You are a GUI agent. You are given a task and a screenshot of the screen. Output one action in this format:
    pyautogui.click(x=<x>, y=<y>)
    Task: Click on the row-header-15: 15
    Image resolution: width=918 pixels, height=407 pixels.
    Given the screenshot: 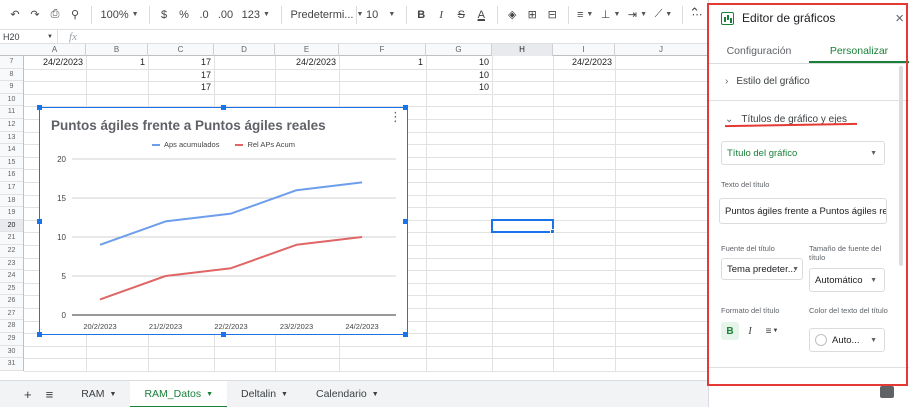 What is the action you would take?
    pyautogui.click(x=11, y=163)
    